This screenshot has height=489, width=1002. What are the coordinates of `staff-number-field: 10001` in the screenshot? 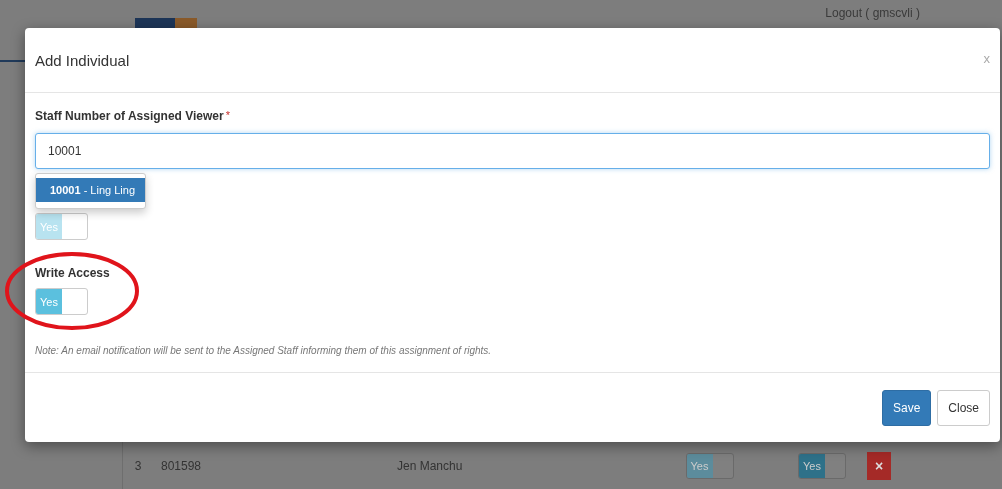 It's located at (512, 151).